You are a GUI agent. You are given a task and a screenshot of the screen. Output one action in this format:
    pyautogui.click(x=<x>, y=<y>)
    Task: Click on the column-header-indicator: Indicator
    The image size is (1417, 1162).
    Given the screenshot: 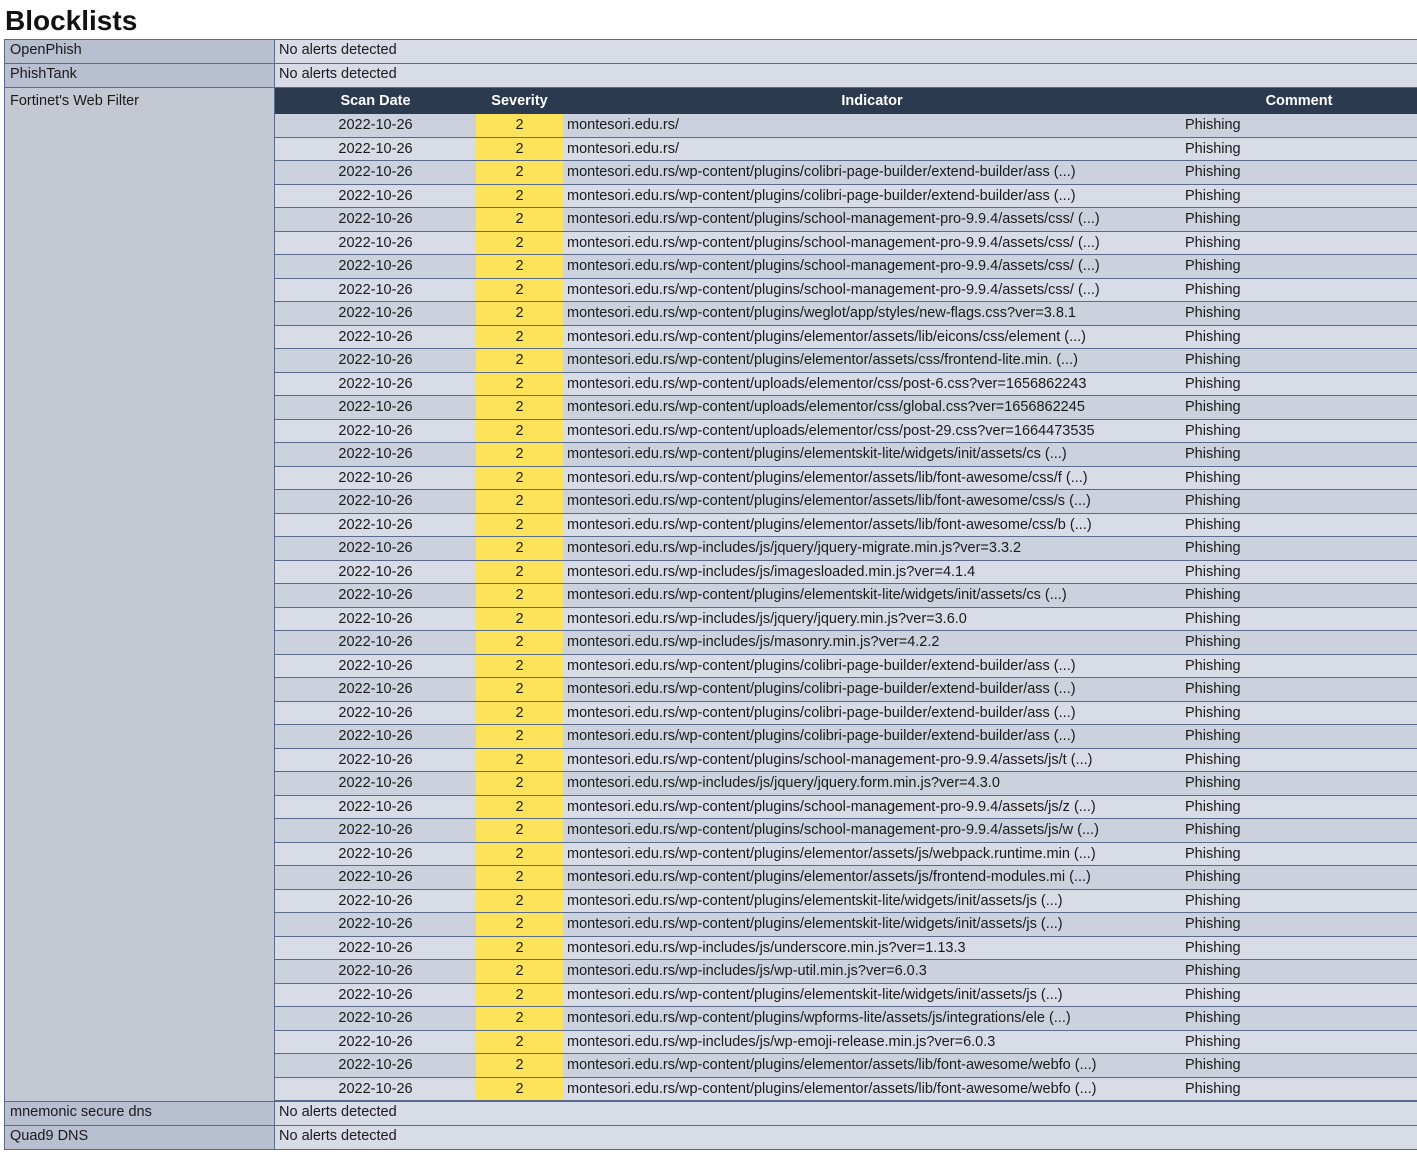 What is the action you would take?
    pyautogui.click(x=872, y=101)
    